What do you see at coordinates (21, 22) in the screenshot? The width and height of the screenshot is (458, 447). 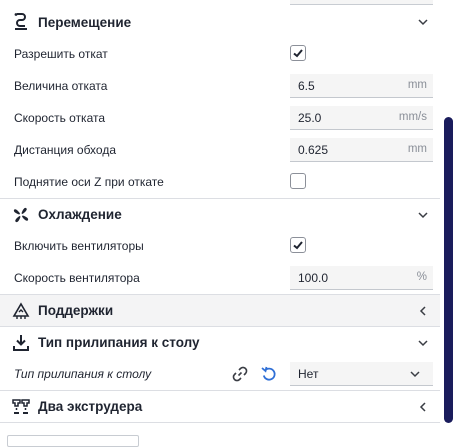 I see `travel-icon` at bounding box center [21, 22].